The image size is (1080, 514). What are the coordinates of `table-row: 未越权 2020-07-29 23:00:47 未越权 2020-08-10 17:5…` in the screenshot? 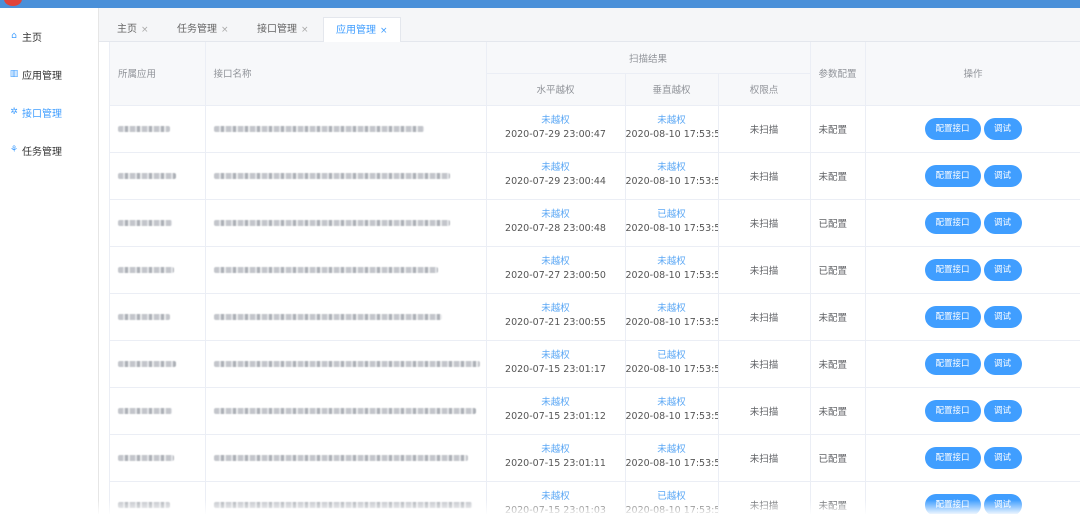 It's located at (595, 129).